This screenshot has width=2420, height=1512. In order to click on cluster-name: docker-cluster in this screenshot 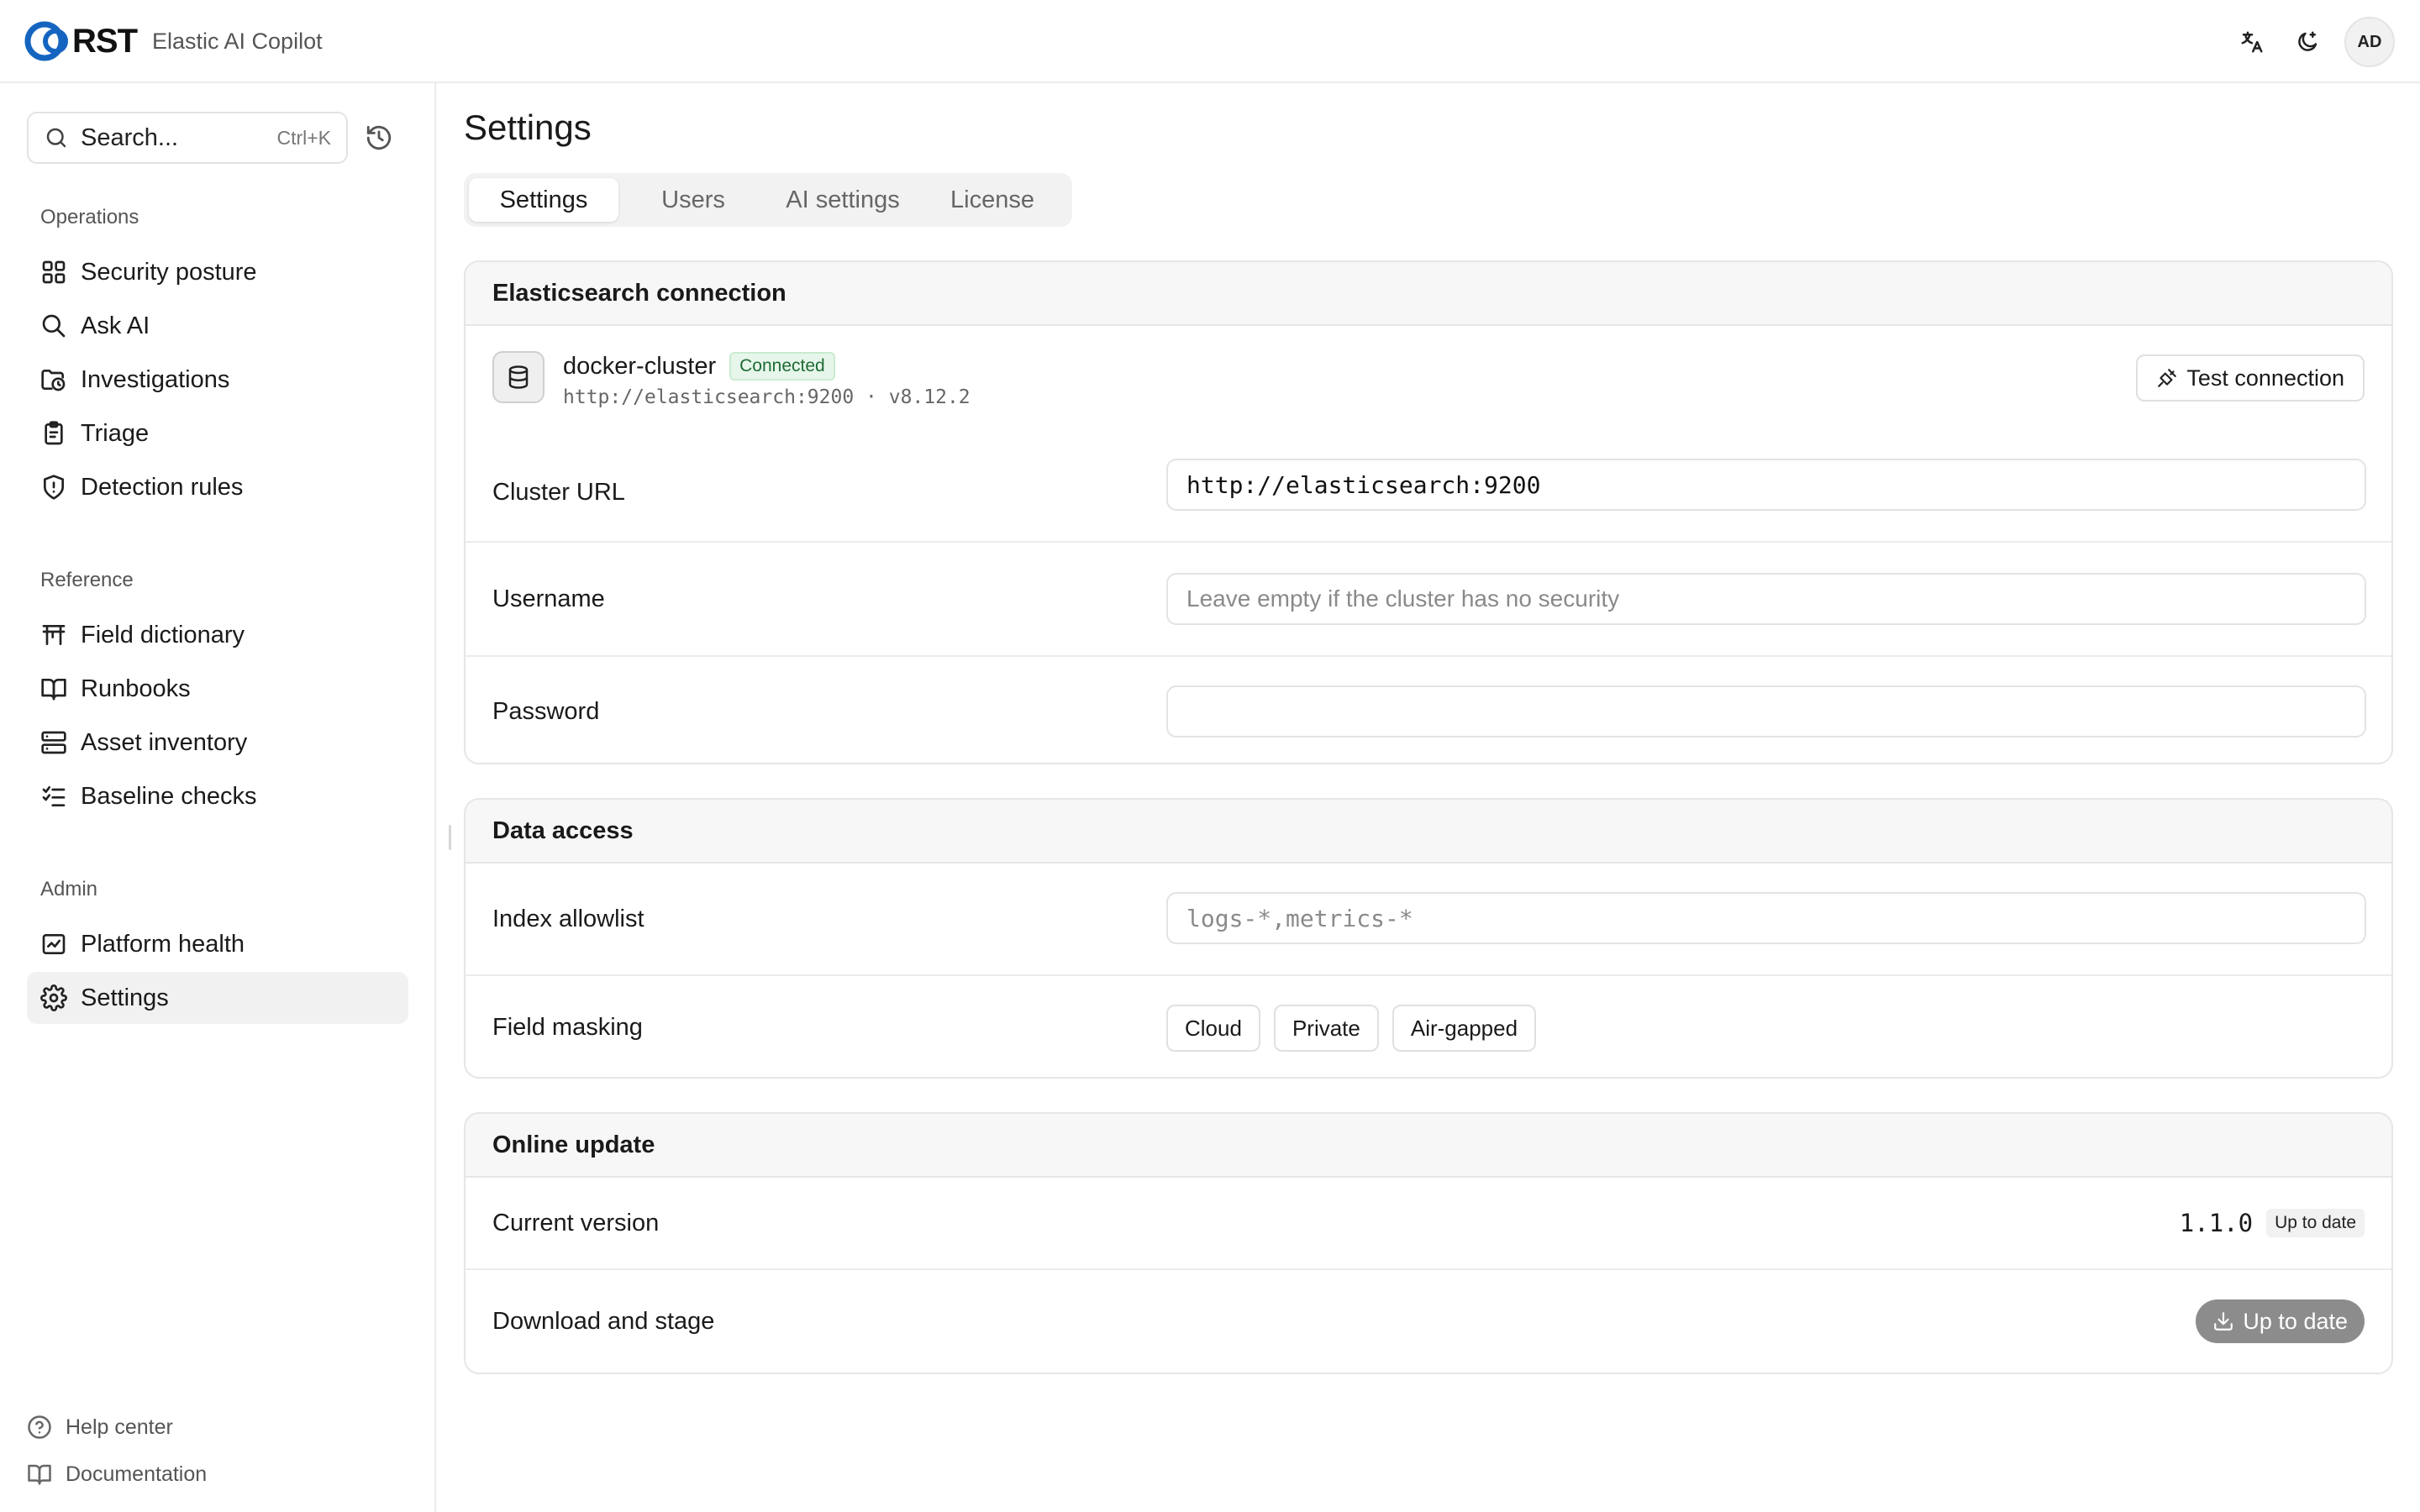, I will do `click(640, 366)`.